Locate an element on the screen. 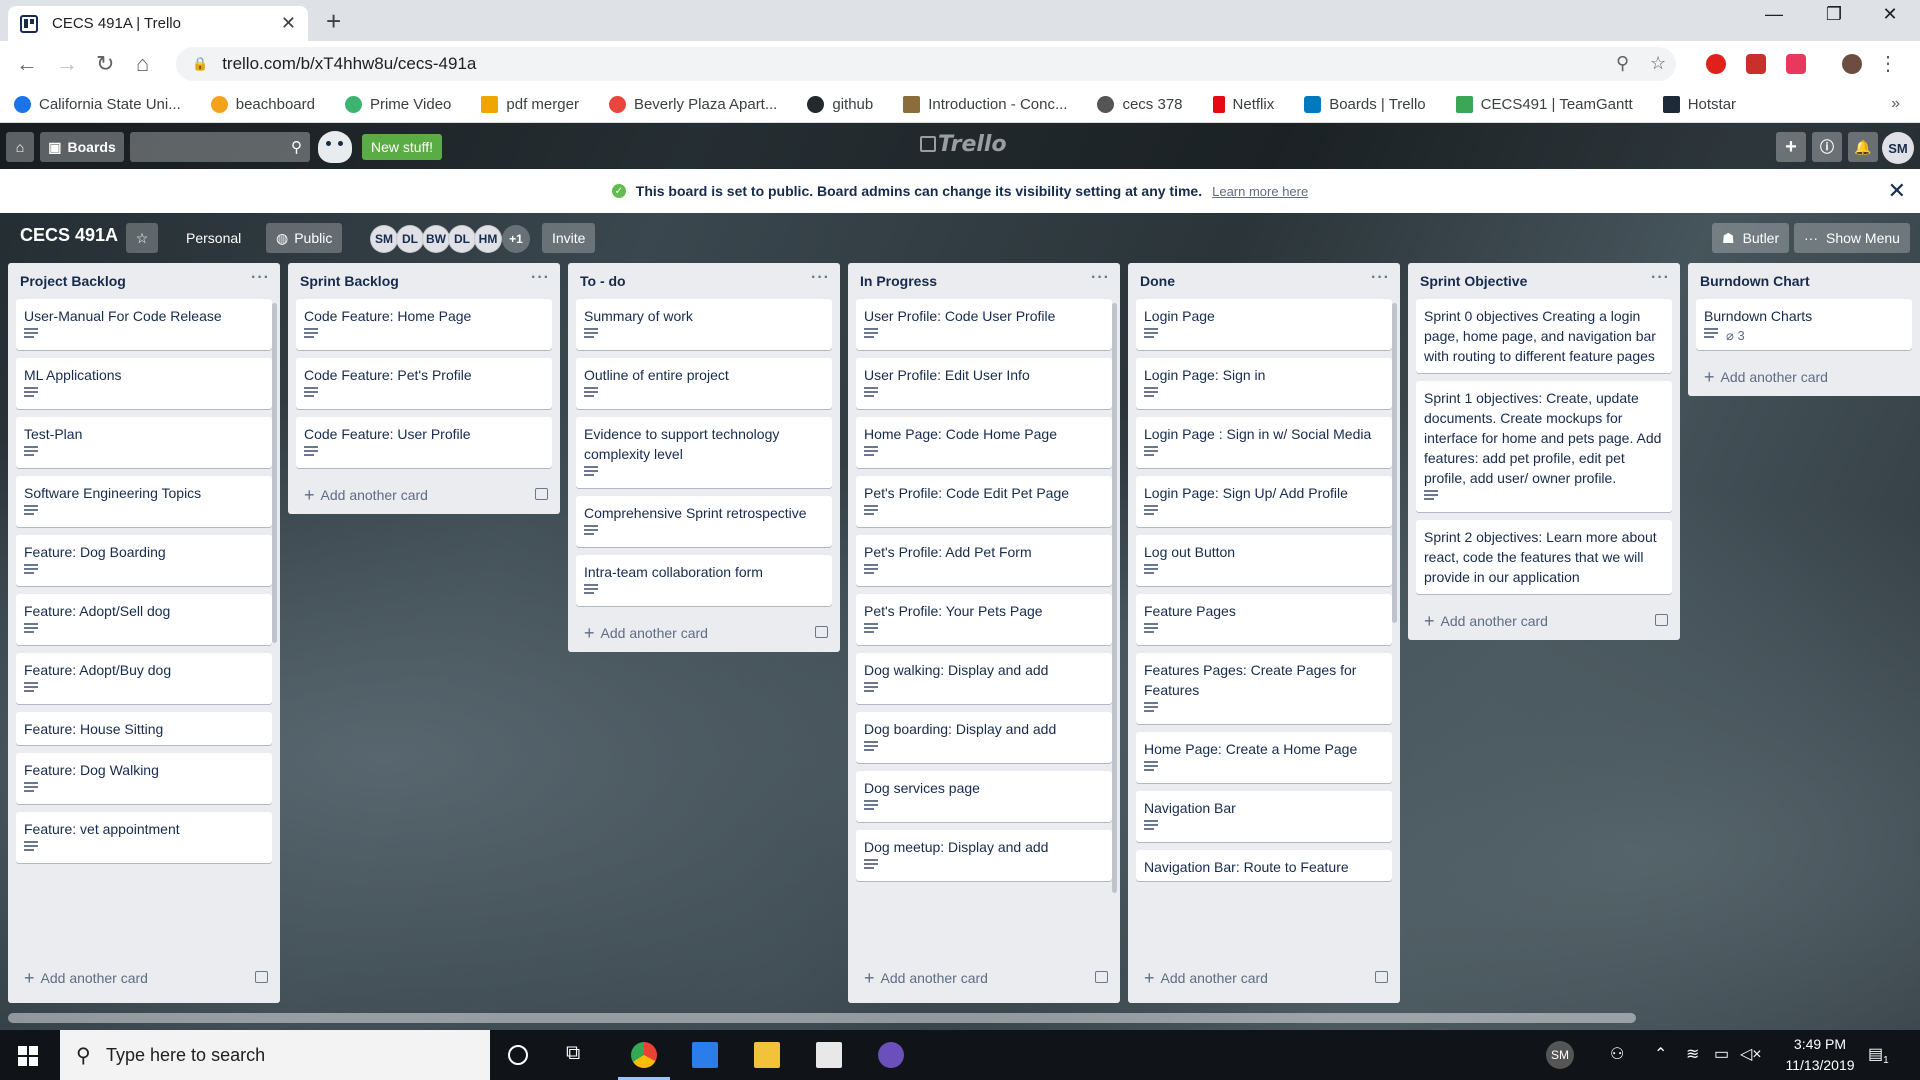 This screenshot has width=1920, height=1080. list-header: Project Backlog ··· is located at coordinates (144, 281).